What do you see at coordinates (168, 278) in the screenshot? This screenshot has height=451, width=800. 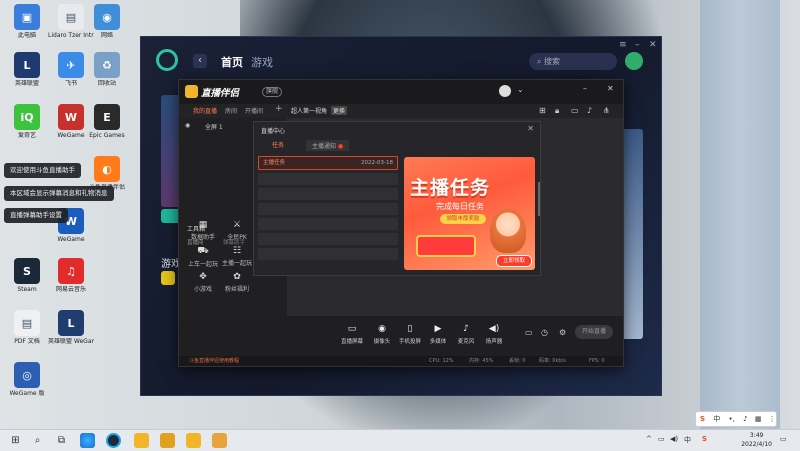 I see `game-thumb` at bounding box center [168, 278].